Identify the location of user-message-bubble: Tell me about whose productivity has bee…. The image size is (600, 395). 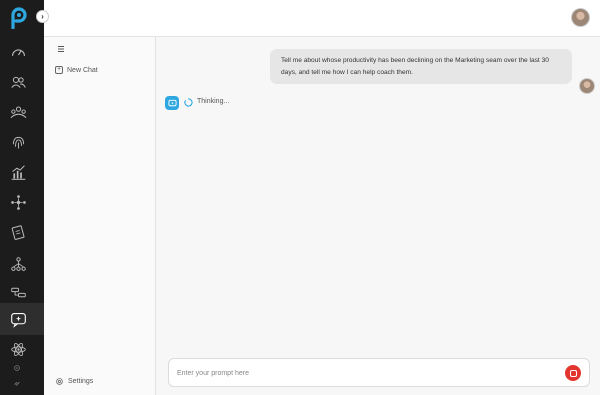
(421, 66).